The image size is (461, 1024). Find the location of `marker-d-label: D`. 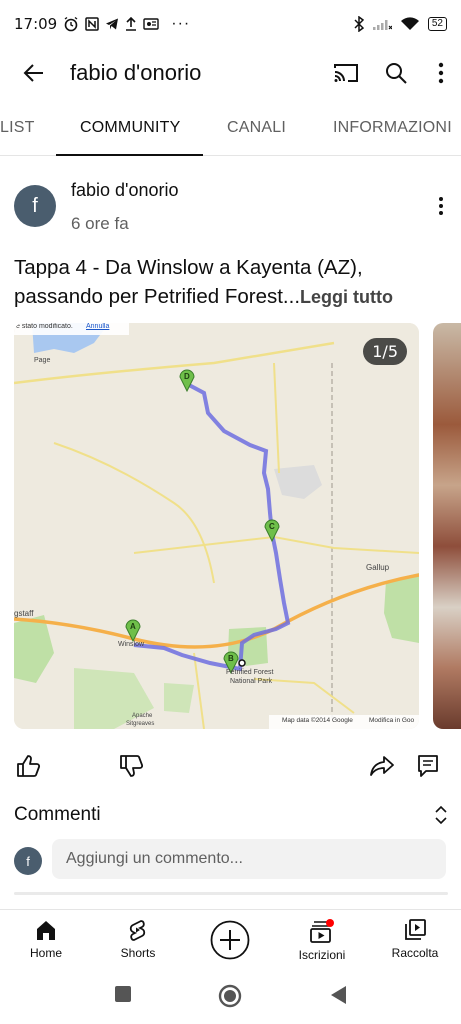

marker-d-label: D is located at coordinates (187, 376).